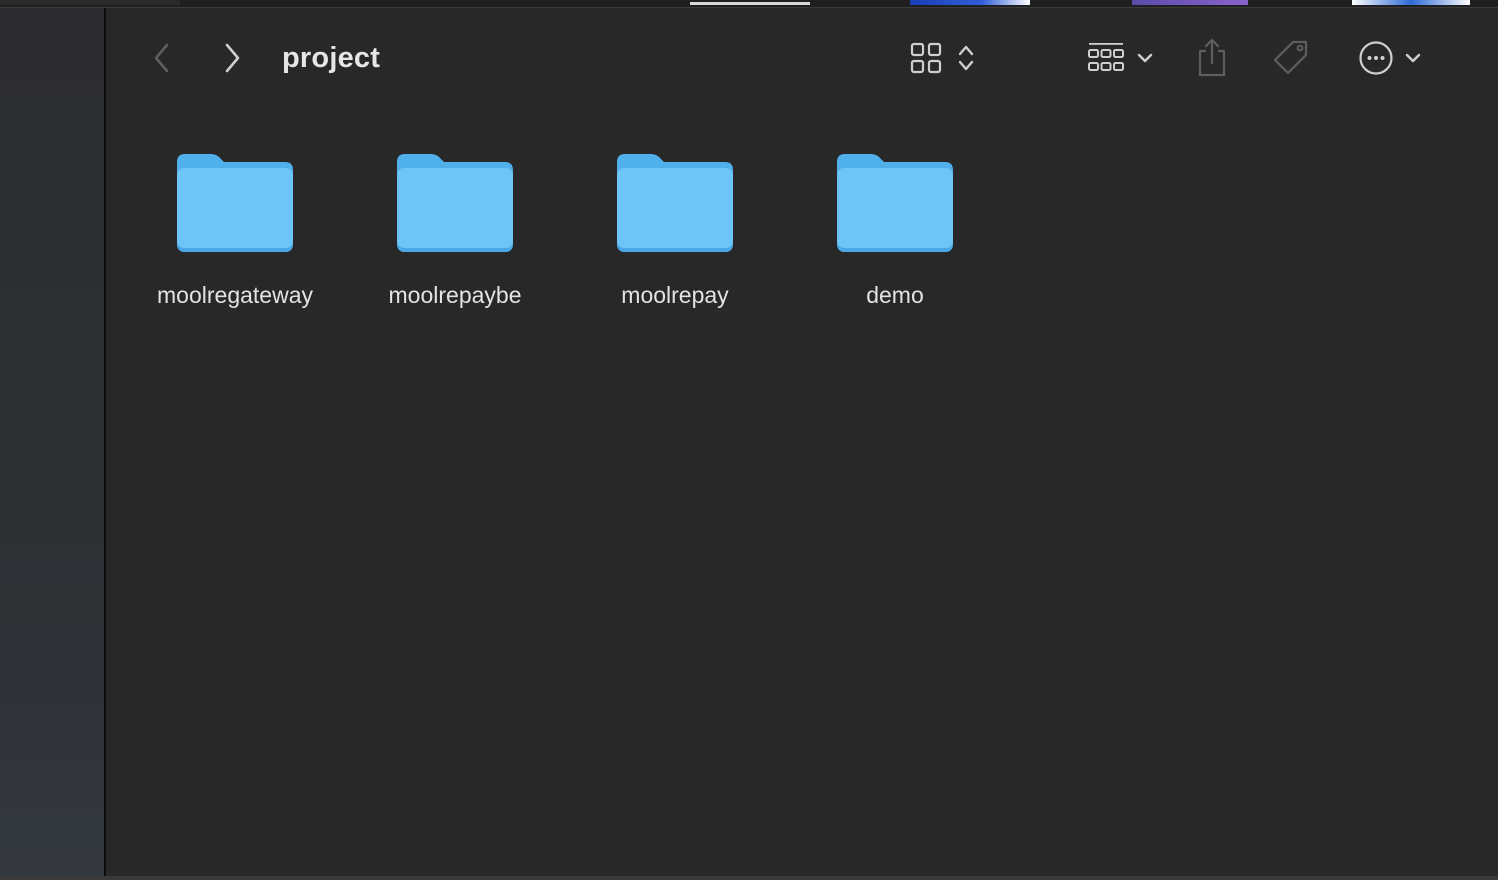 Image resolution: width=1498 pixels, height=880 pixels. I want to click on share-icon, so click(1212, 57).